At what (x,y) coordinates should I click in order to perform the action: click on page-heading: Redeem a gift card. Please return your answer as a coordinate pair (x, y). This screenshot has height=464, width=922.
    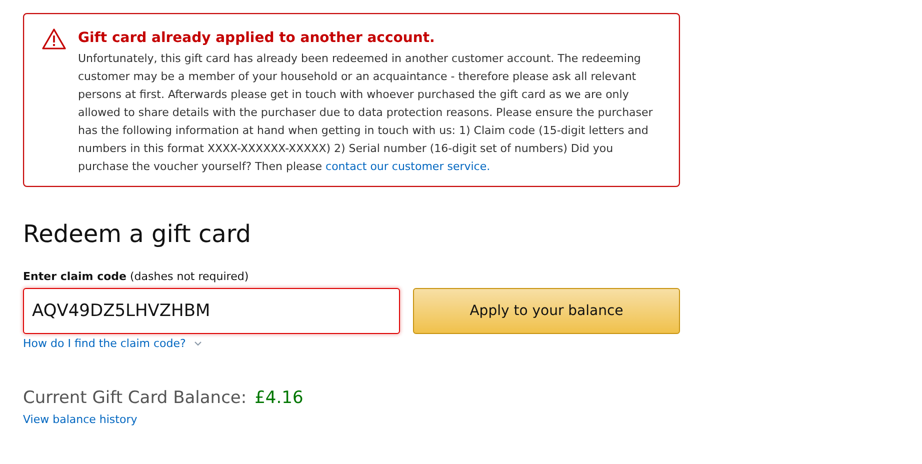
    Looking at the image, I should click on (137, 234).